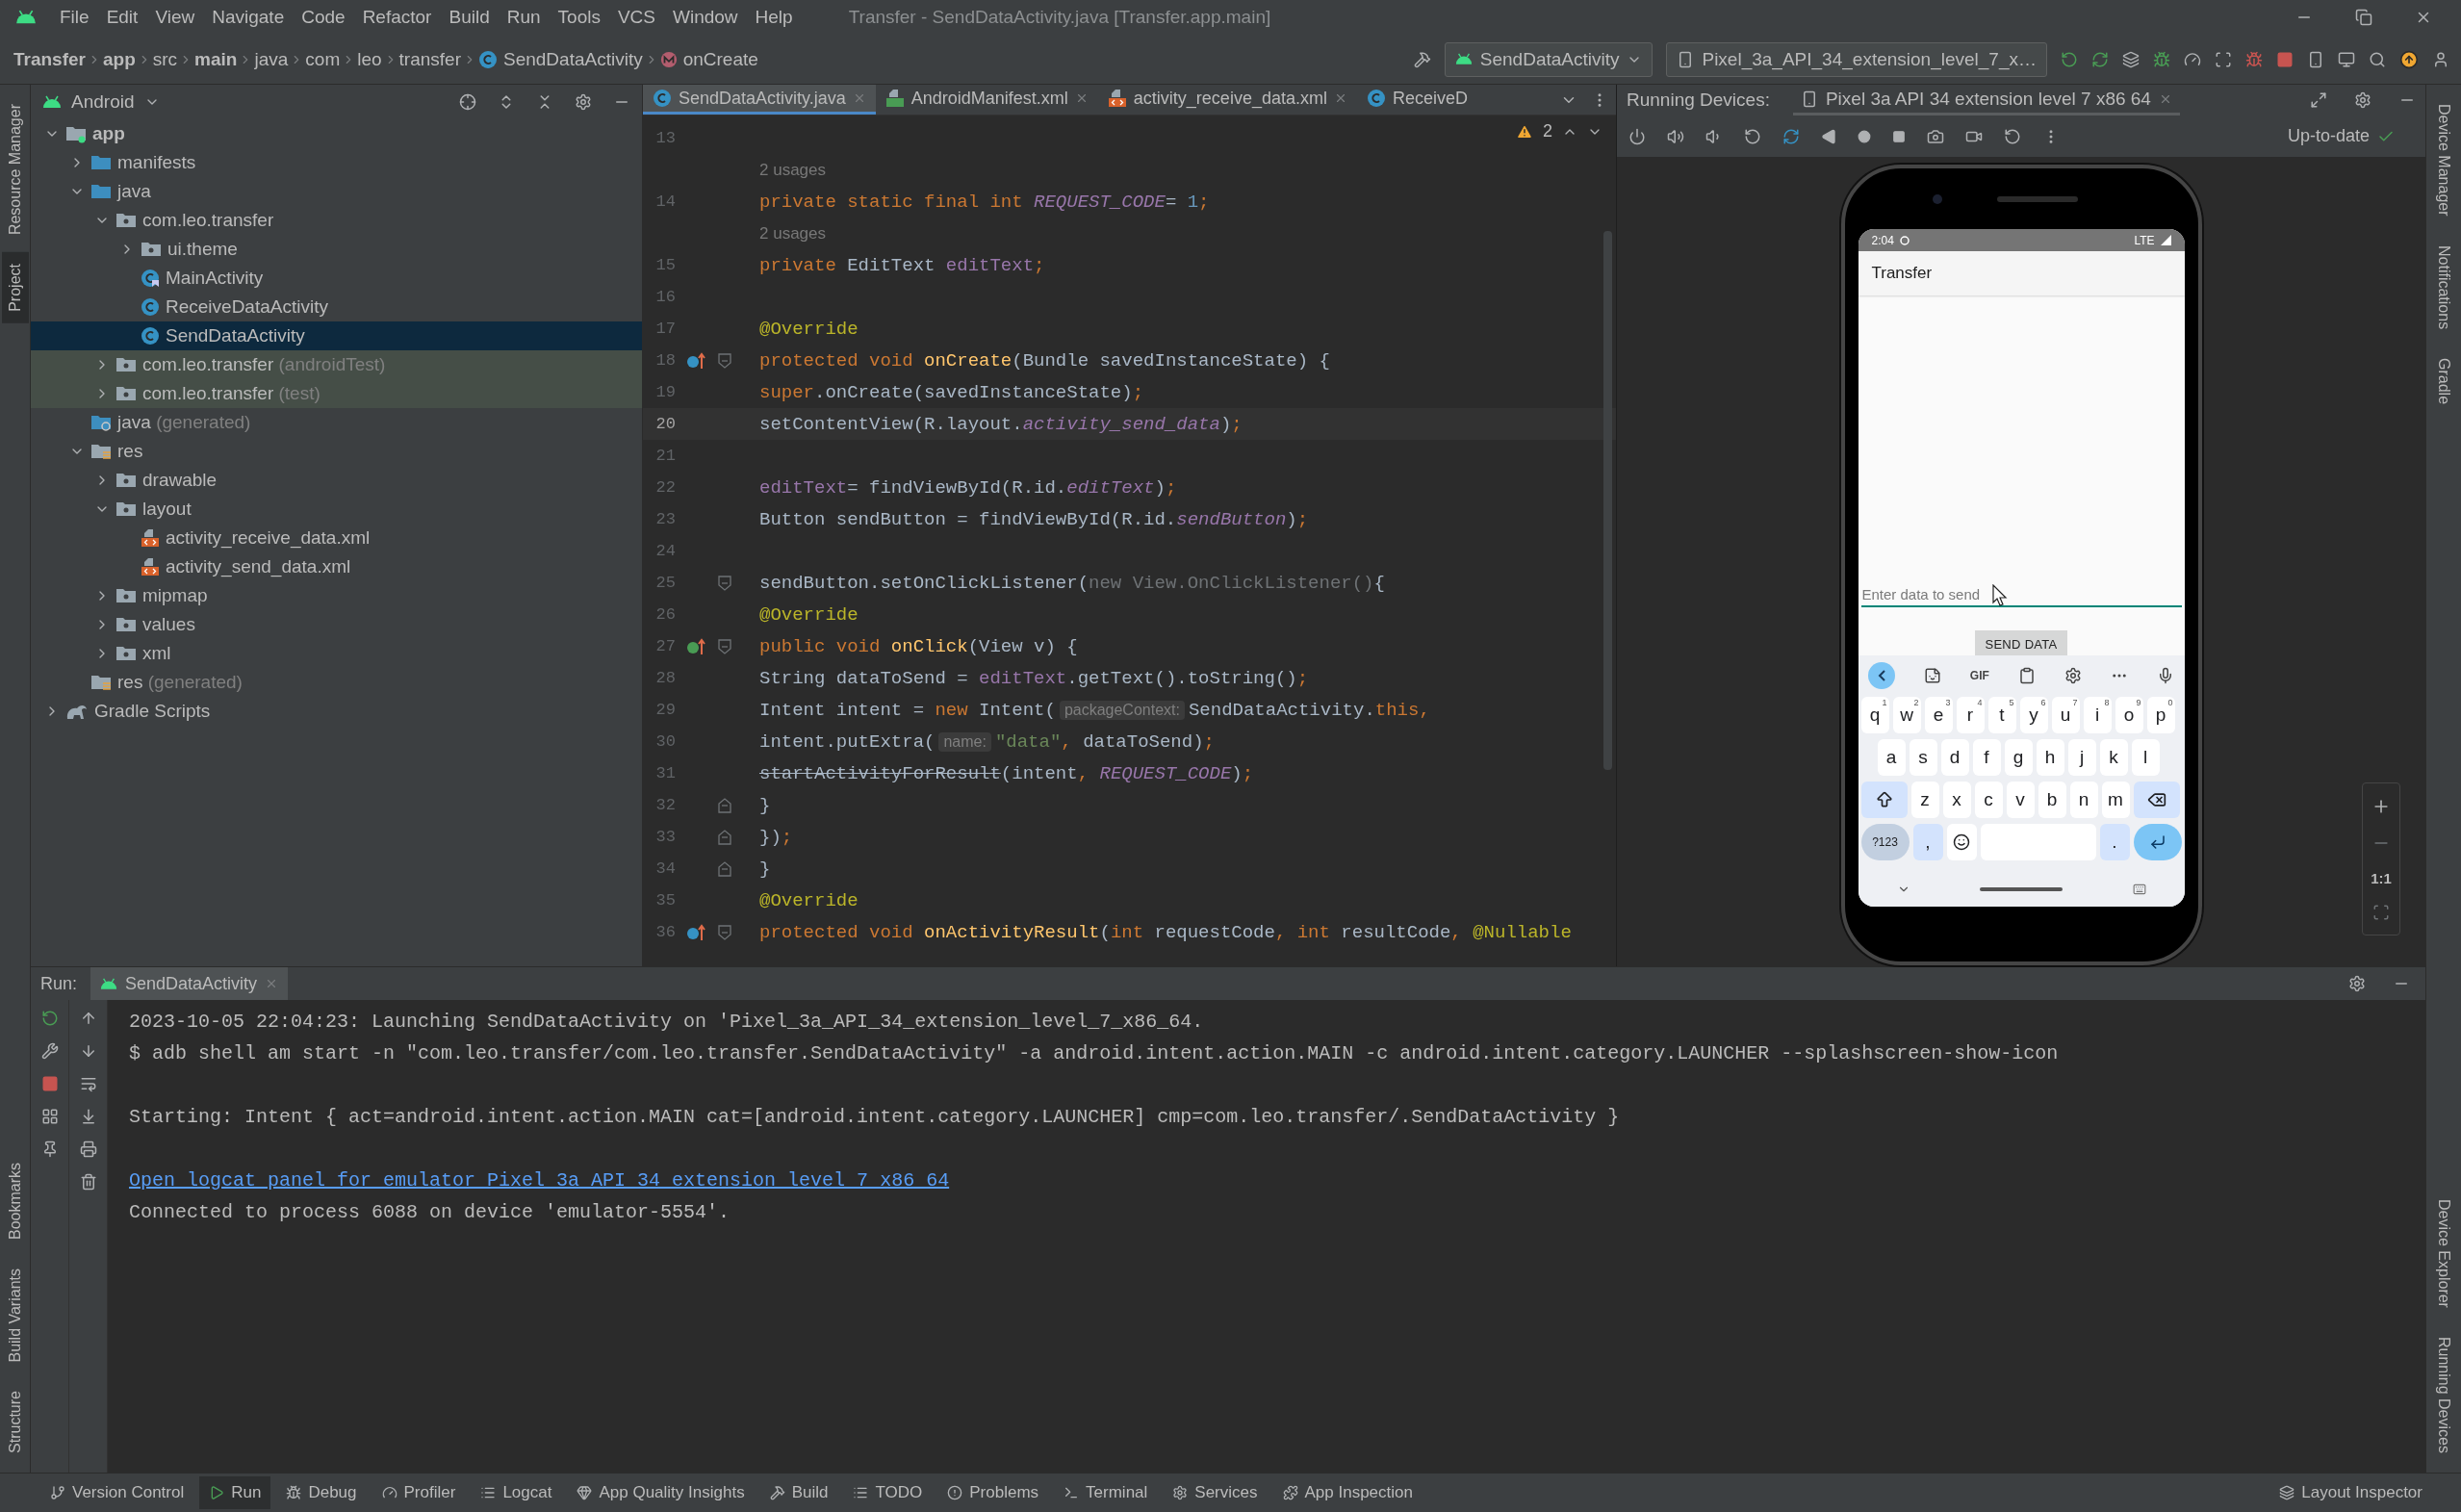 Image resolution: width=2461 pixels, height=1512 pixels. I want to click on run-tab: SendDataActivity, so click(189, 983).